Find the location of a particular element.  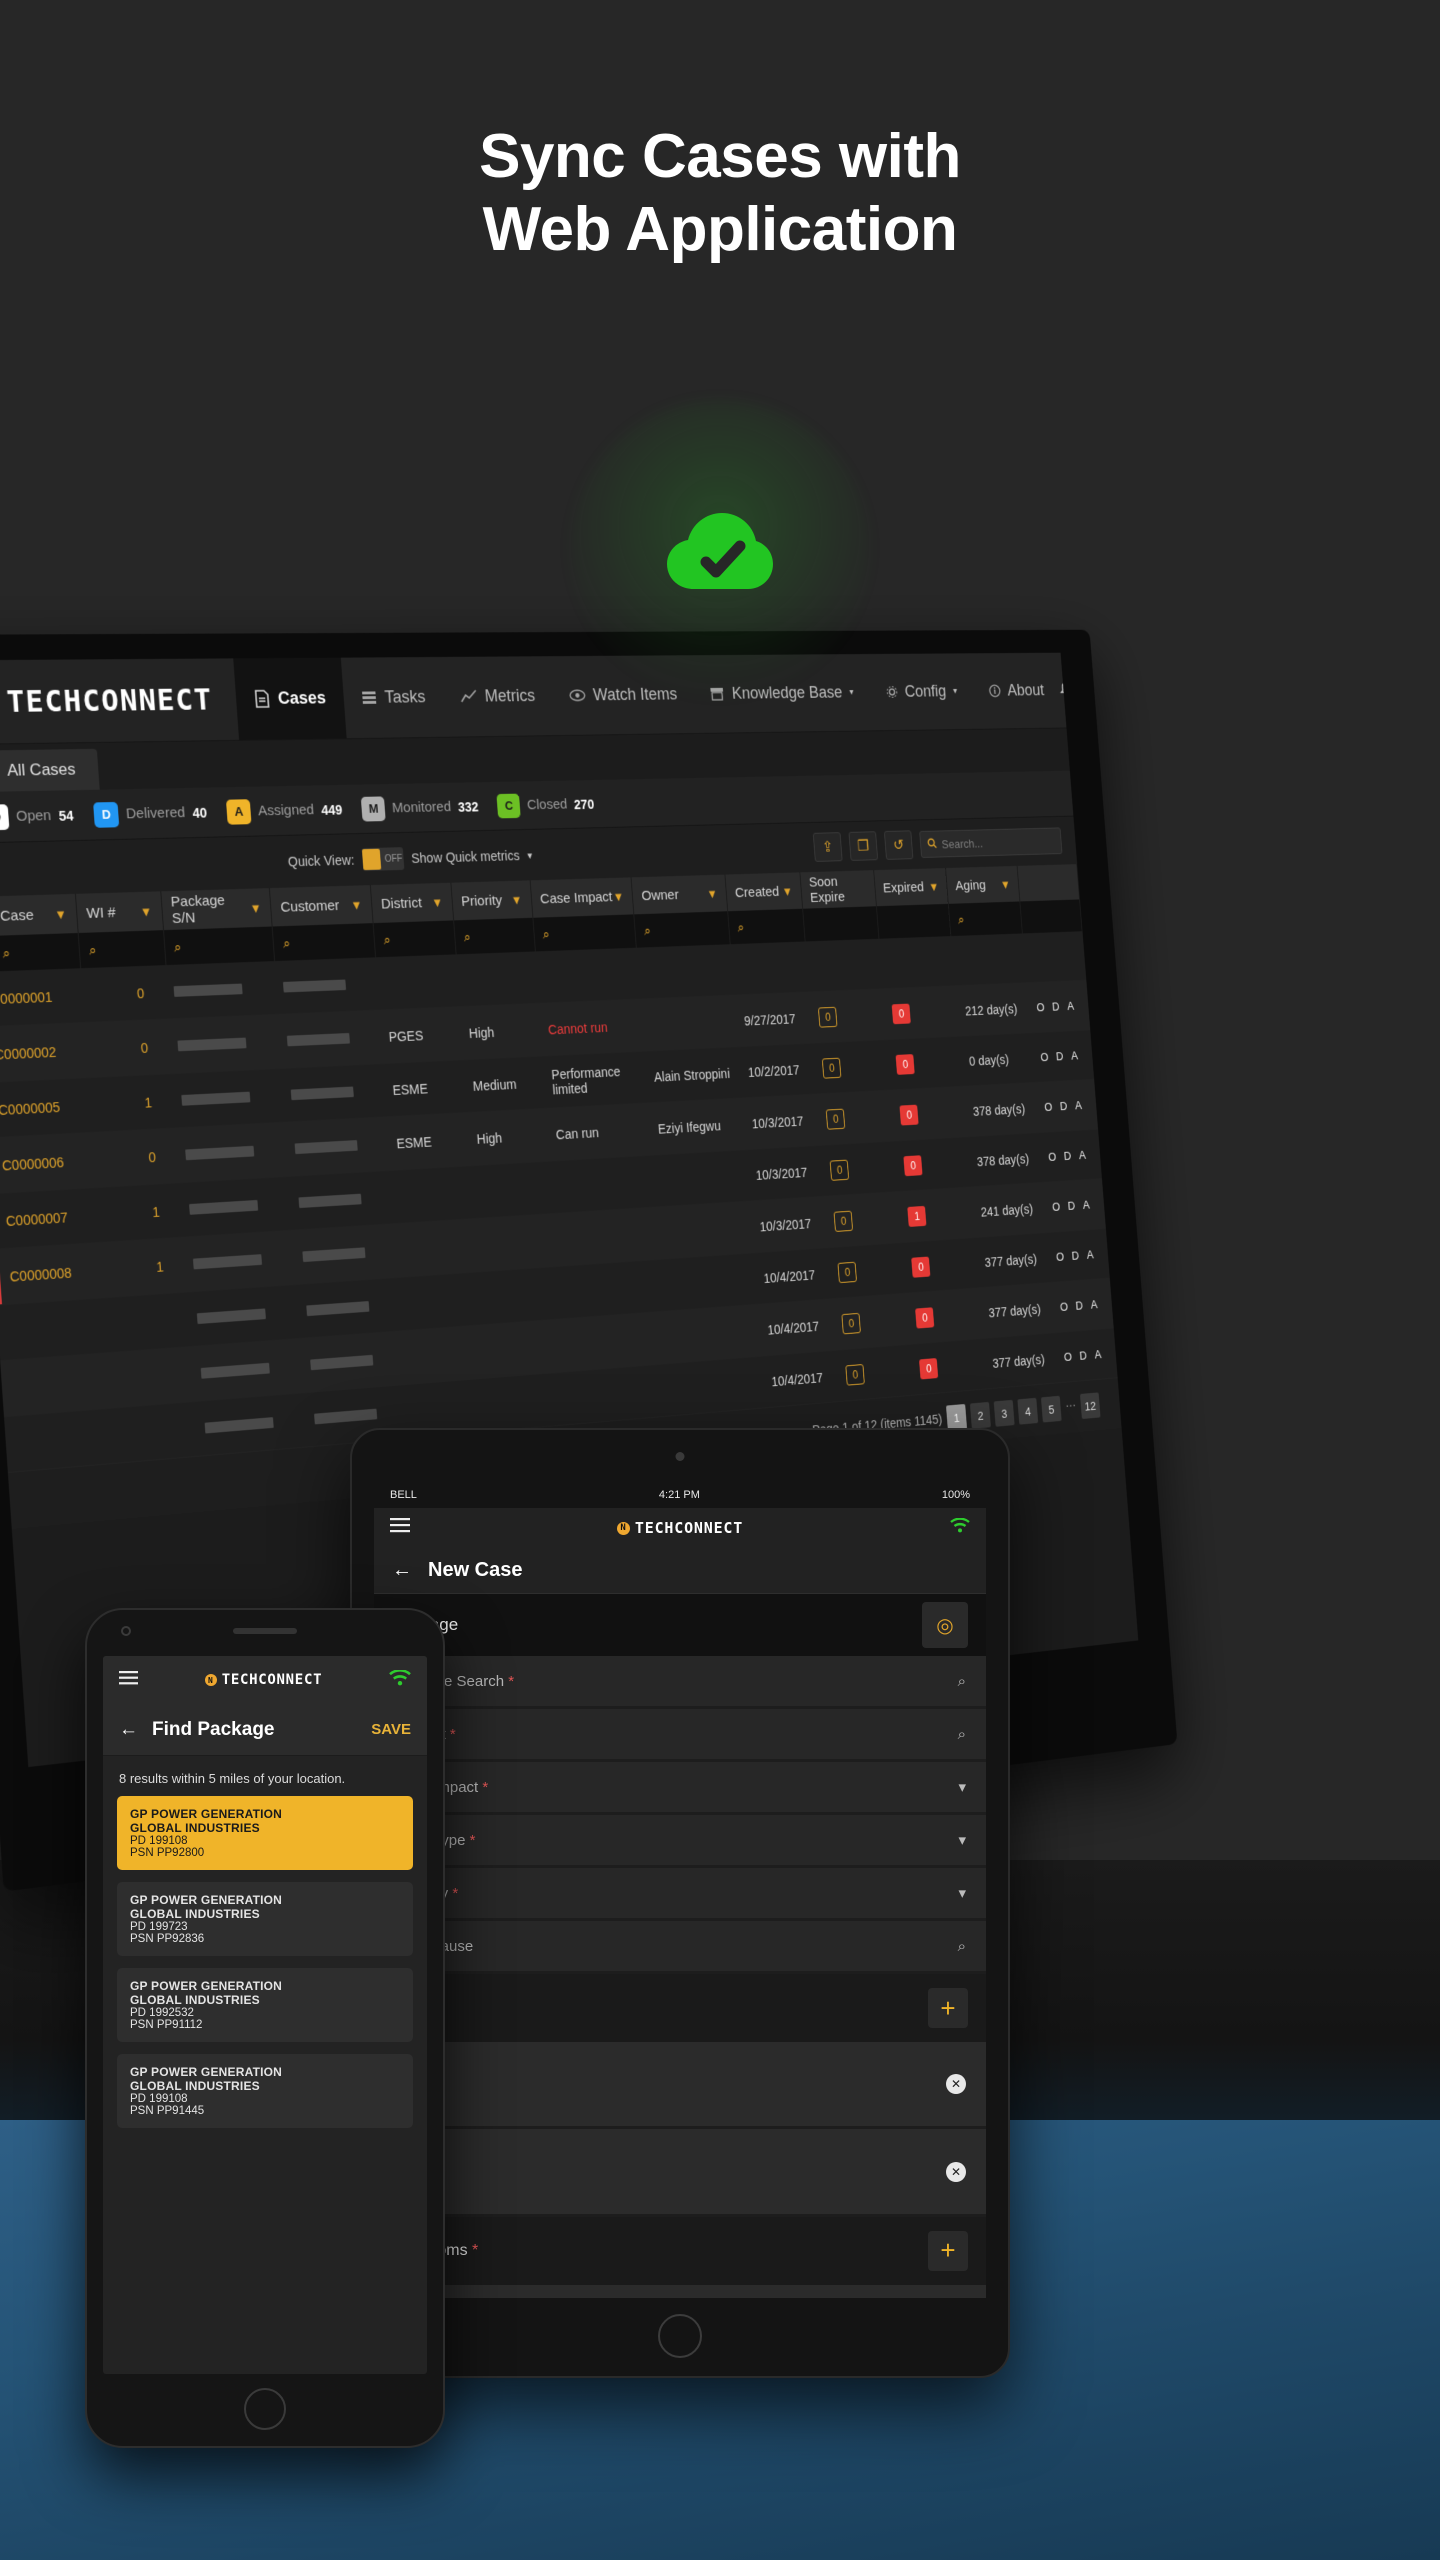

scan-icon: ◎ is located at coordinates (945, 1625).